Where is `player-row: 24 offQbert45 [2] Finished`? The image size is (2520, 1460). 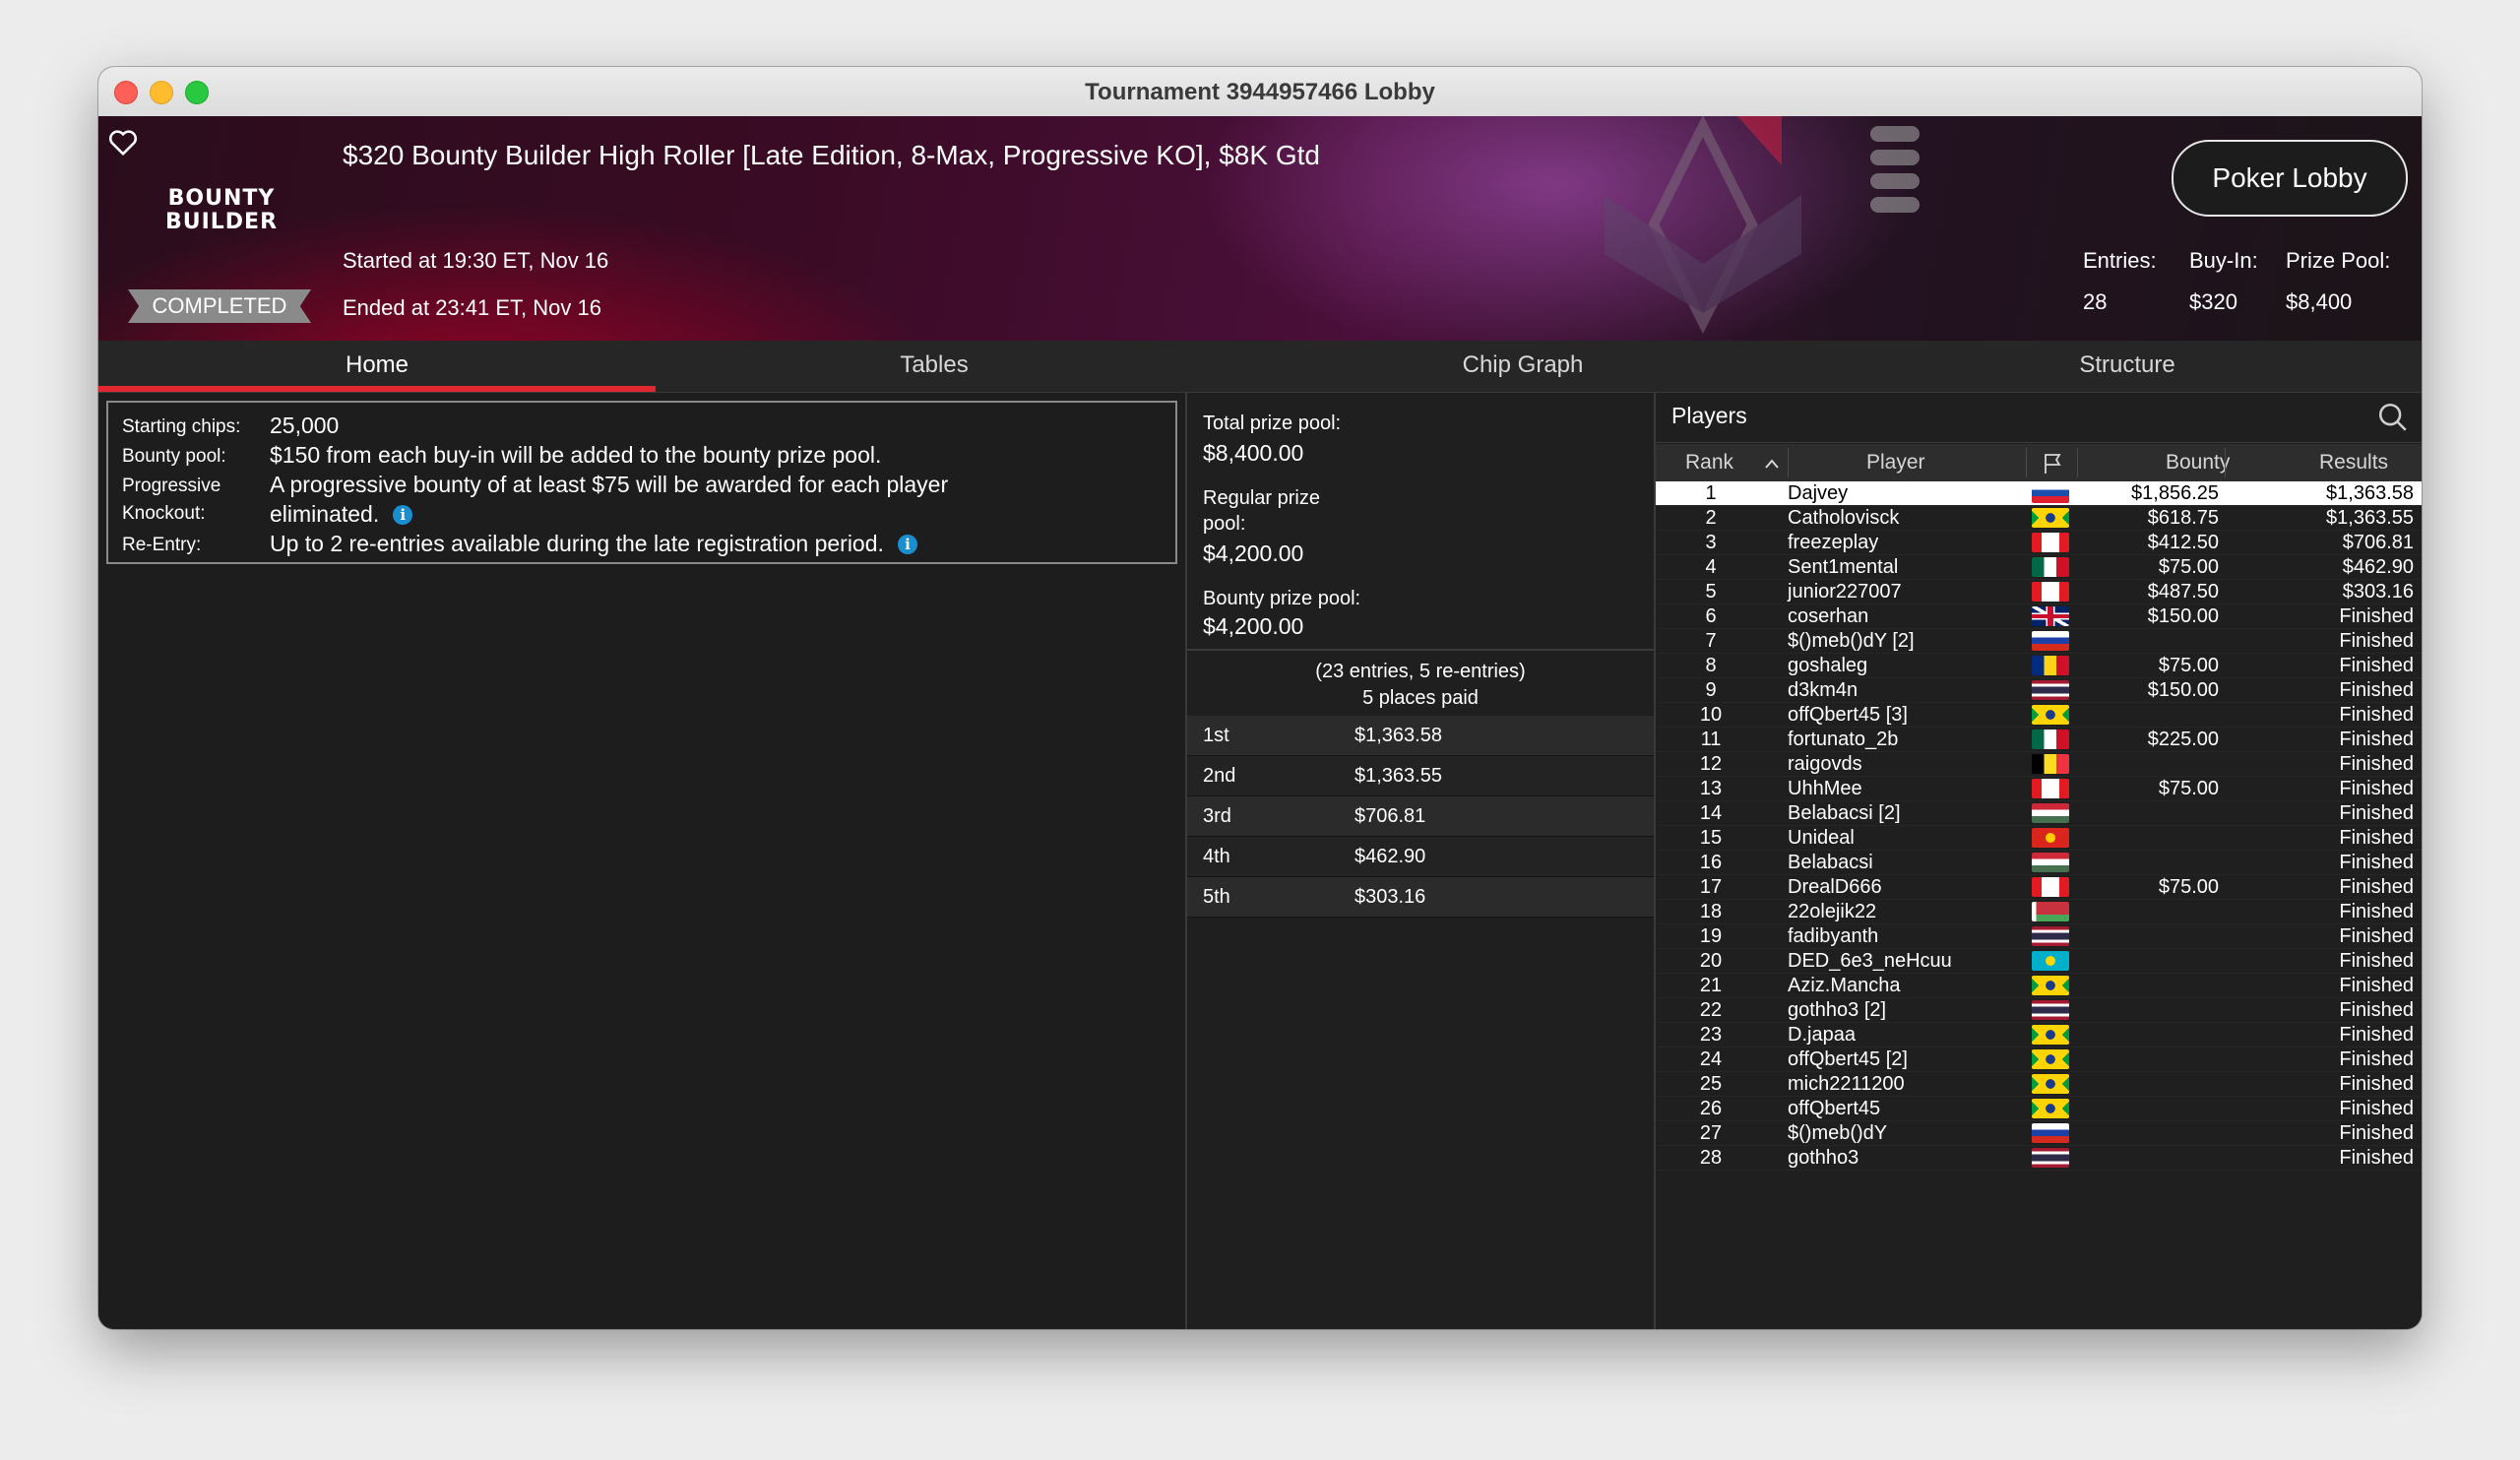
player-row: 24 offQbert45 [2] Finished is located at coordinates (2039, 1059).